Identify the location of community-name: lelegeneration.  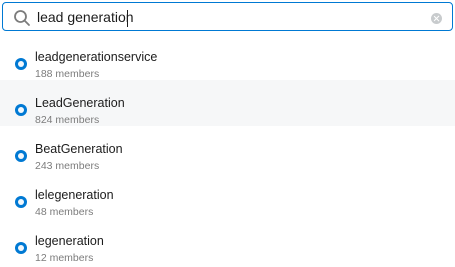
(74, 195).